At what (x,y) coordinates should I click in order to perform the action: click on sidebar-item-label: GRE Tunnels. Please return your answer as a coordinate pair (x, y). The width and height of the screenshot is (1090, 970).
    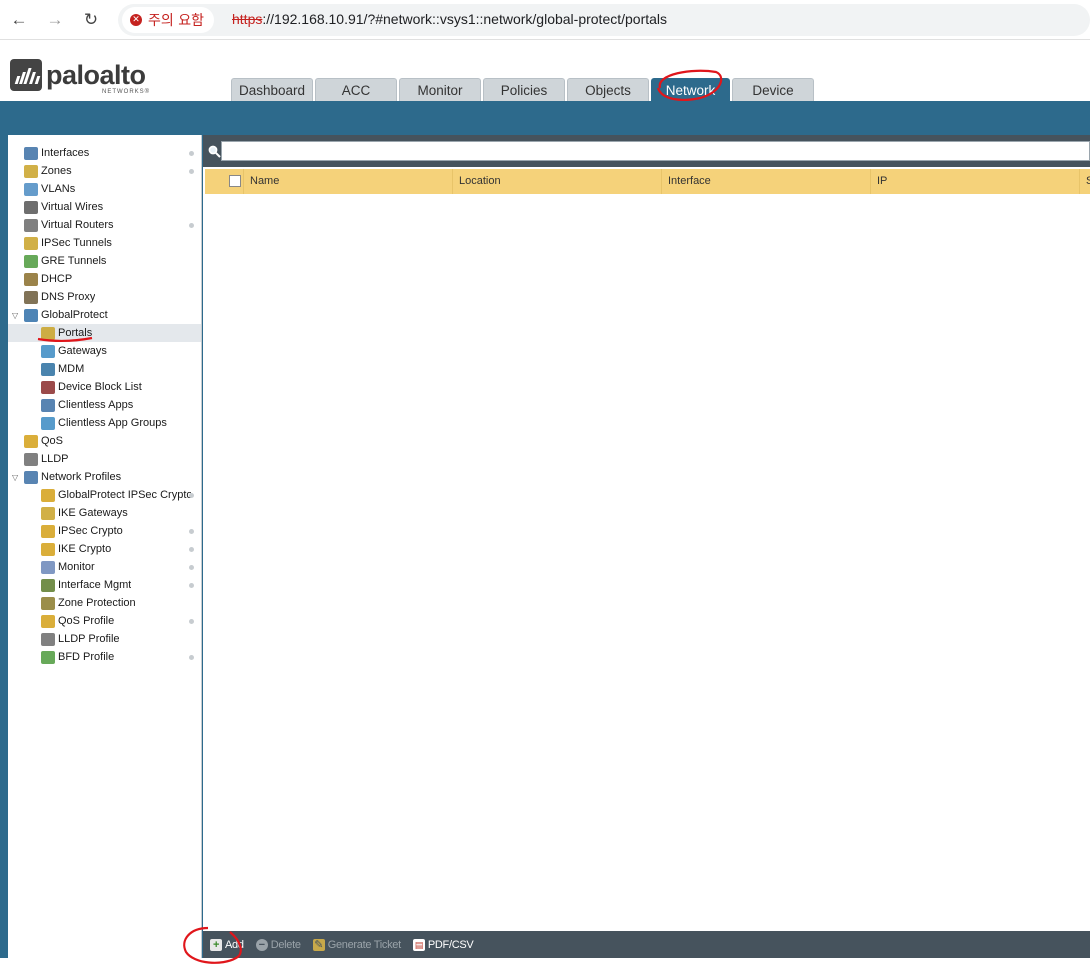
    Looking at the image, I should click on (74, 261).